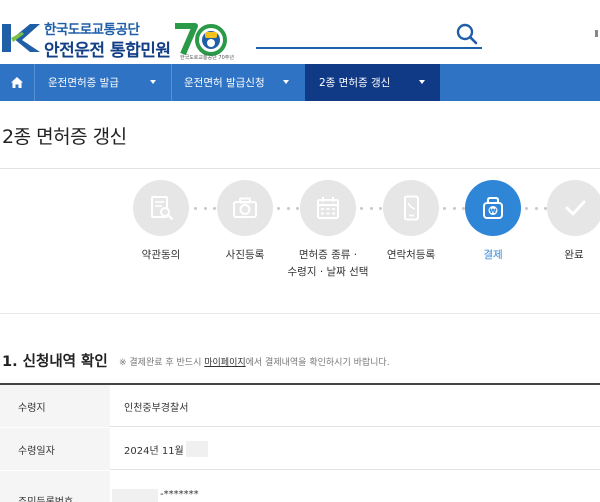 The height and width of the screenshot is (502, 600). I want to click on step-2-circle, so click(245, 208).